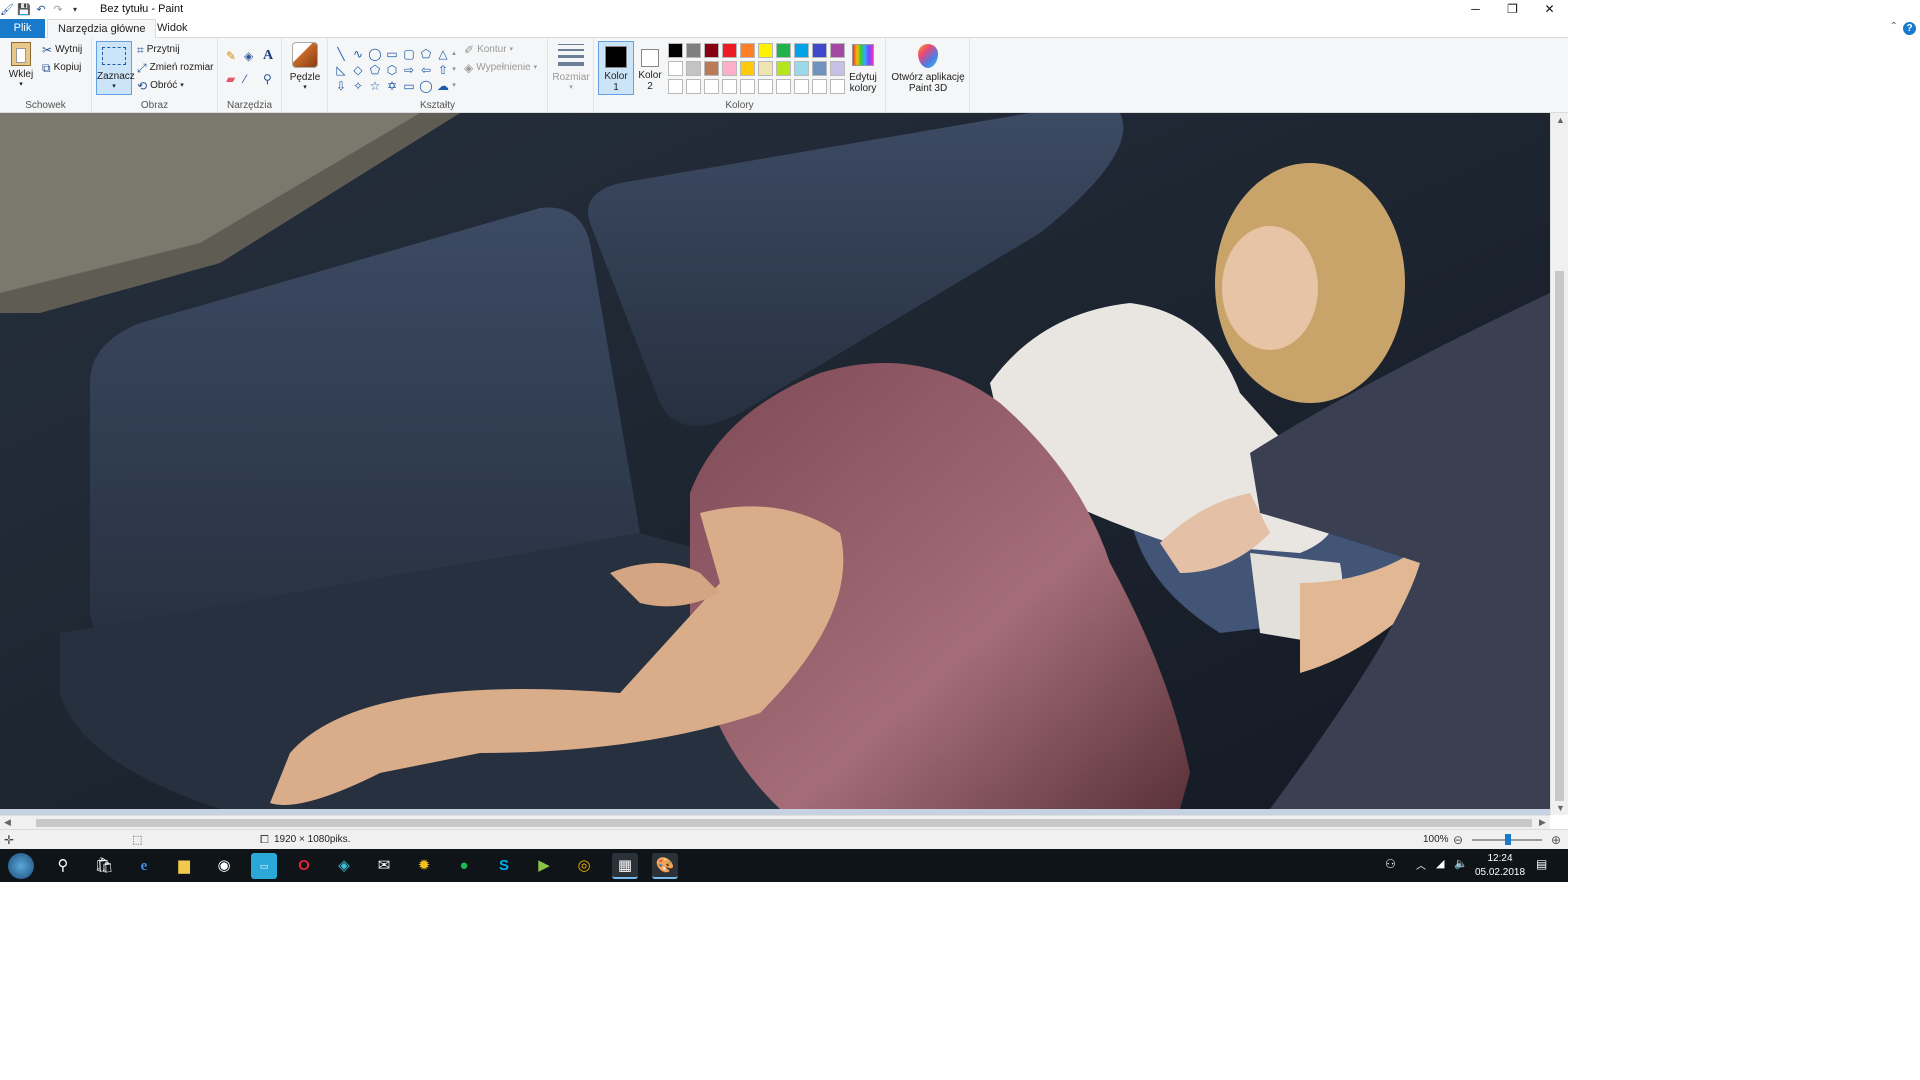 This screenshot has height=1080, width=1920. I want to click on save-icon: 💾, so click(24, 10).